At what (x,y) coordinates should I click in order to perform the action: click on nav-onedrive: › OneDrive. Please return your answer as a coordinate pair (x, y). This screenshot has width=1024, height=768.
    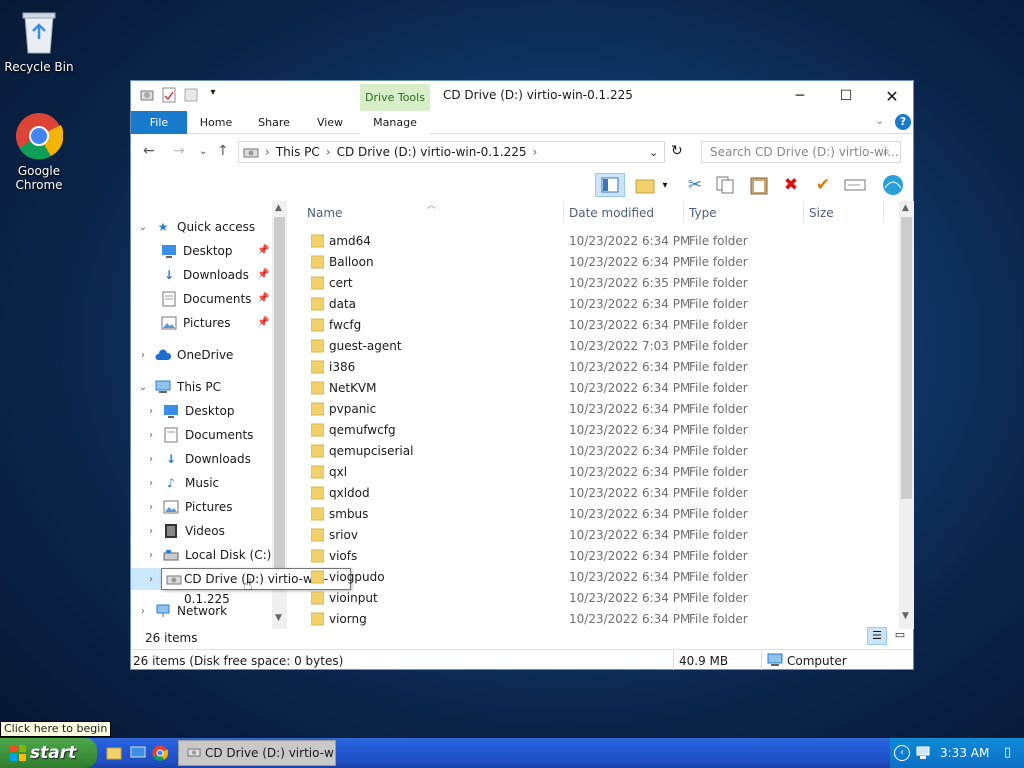
    Looking at the image, I should click on (185, 355).